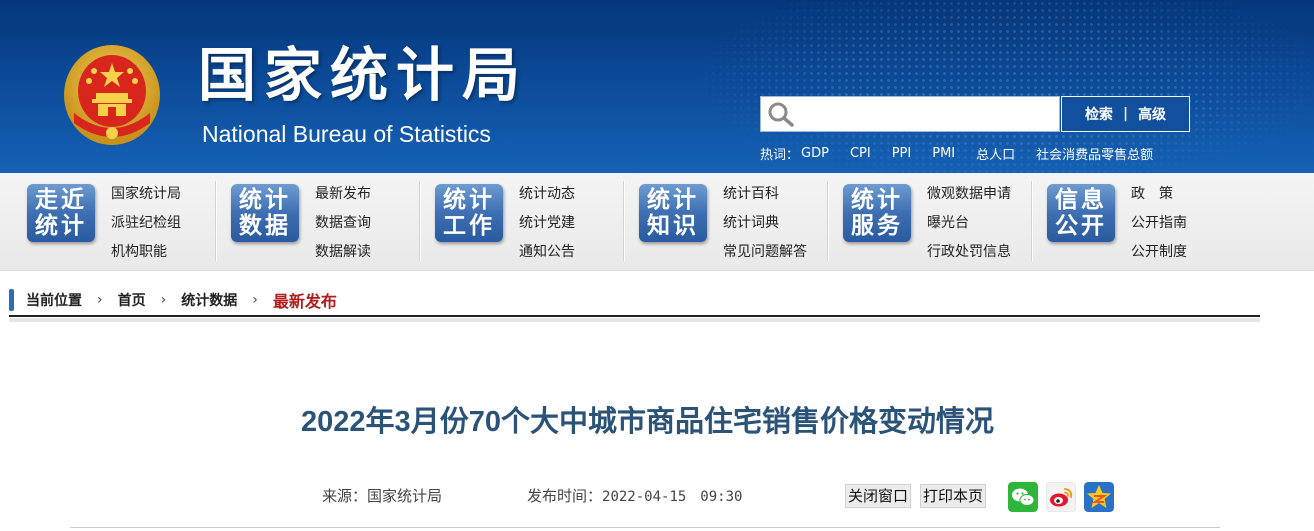 This screenshot has height=531, width=1314. I want to click on nav-badge-knowledge: 统计 知识, so click(673, 213).